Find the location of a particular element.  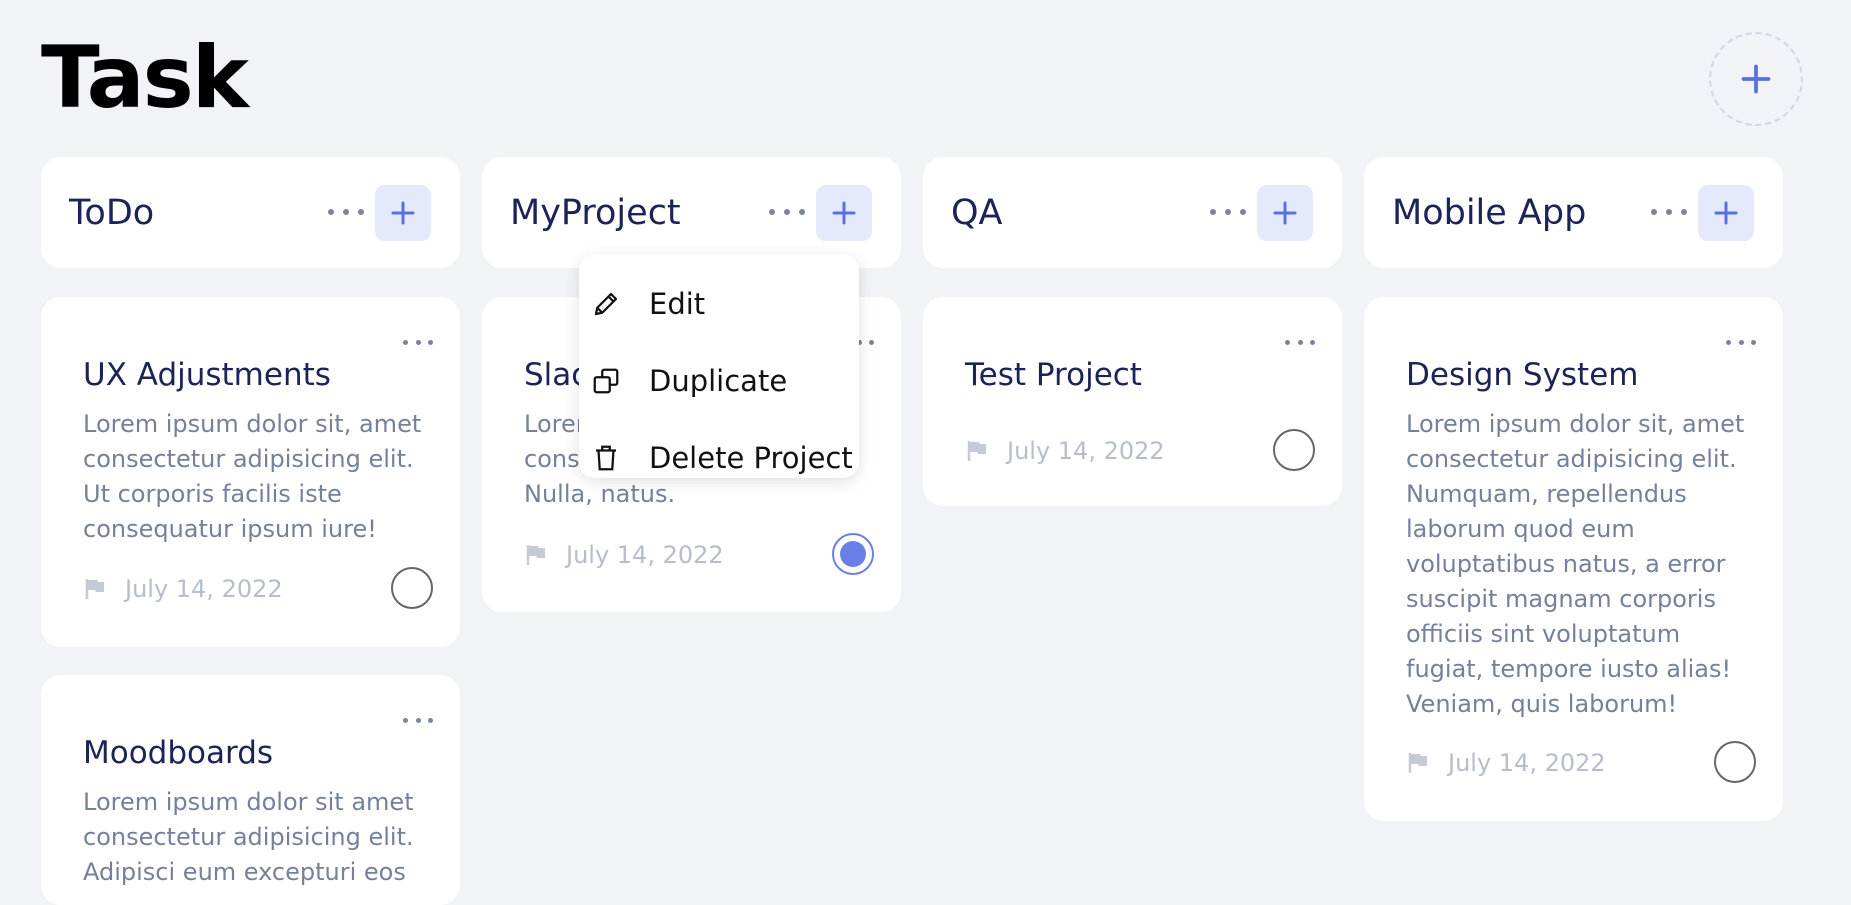

trash-icon is located at coordinates (606, 458).